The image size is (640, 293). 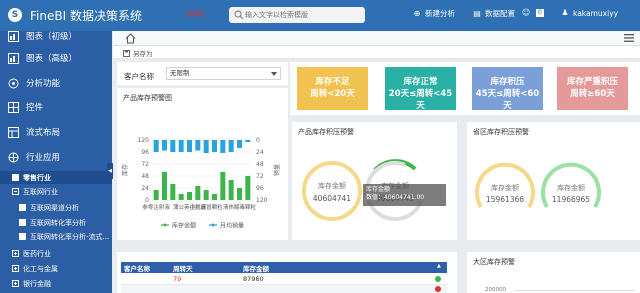 I want to click on y-axis-label-right: 销量, so click(x=277, y=170).